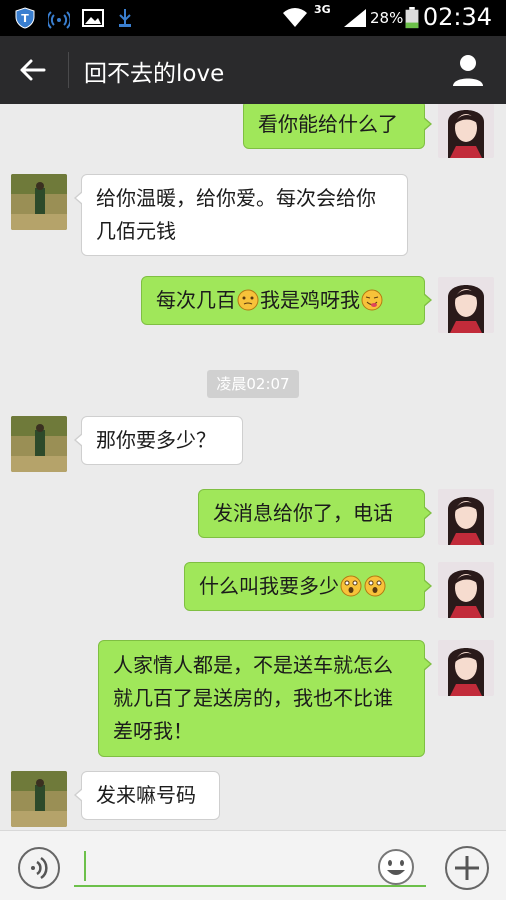  I want to click on clock: 02:34, so click(457, 17).